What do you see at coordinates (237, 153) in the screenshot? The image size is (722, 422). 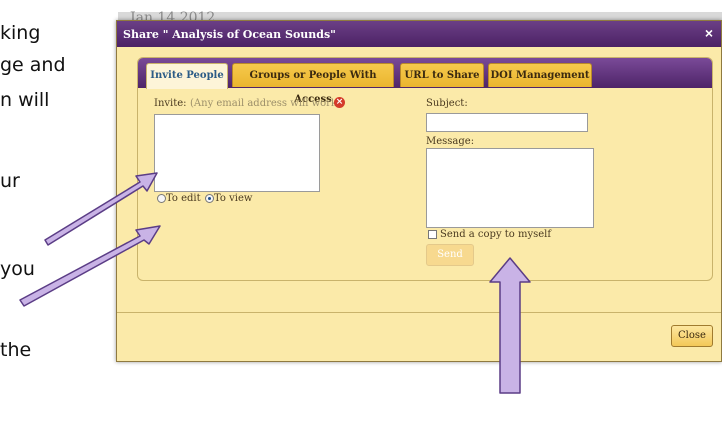 I see `invite-email-textarea` at bounding box center [237, 153].